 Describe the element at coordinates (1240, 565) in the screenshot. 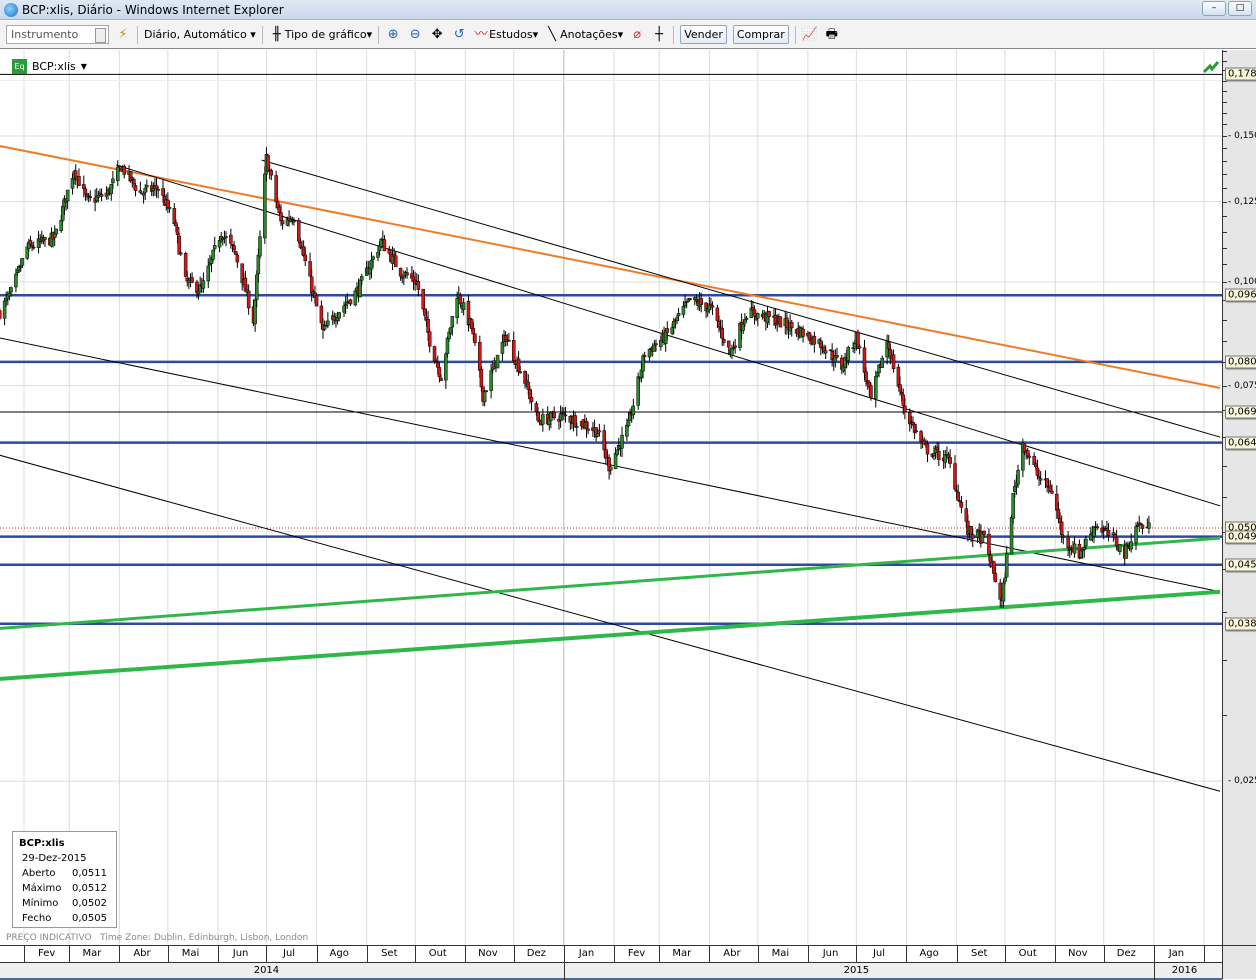

I see `level-price-tag: 0,045` at that location.